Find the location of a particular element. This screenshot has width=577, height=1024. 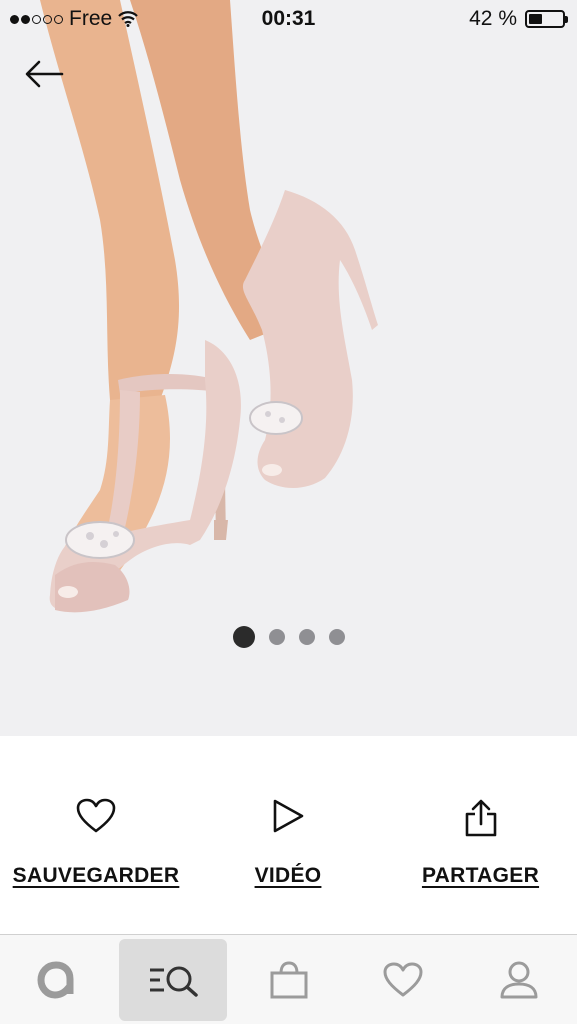

bottom-tab-bar is located at coordinates (288, 979).